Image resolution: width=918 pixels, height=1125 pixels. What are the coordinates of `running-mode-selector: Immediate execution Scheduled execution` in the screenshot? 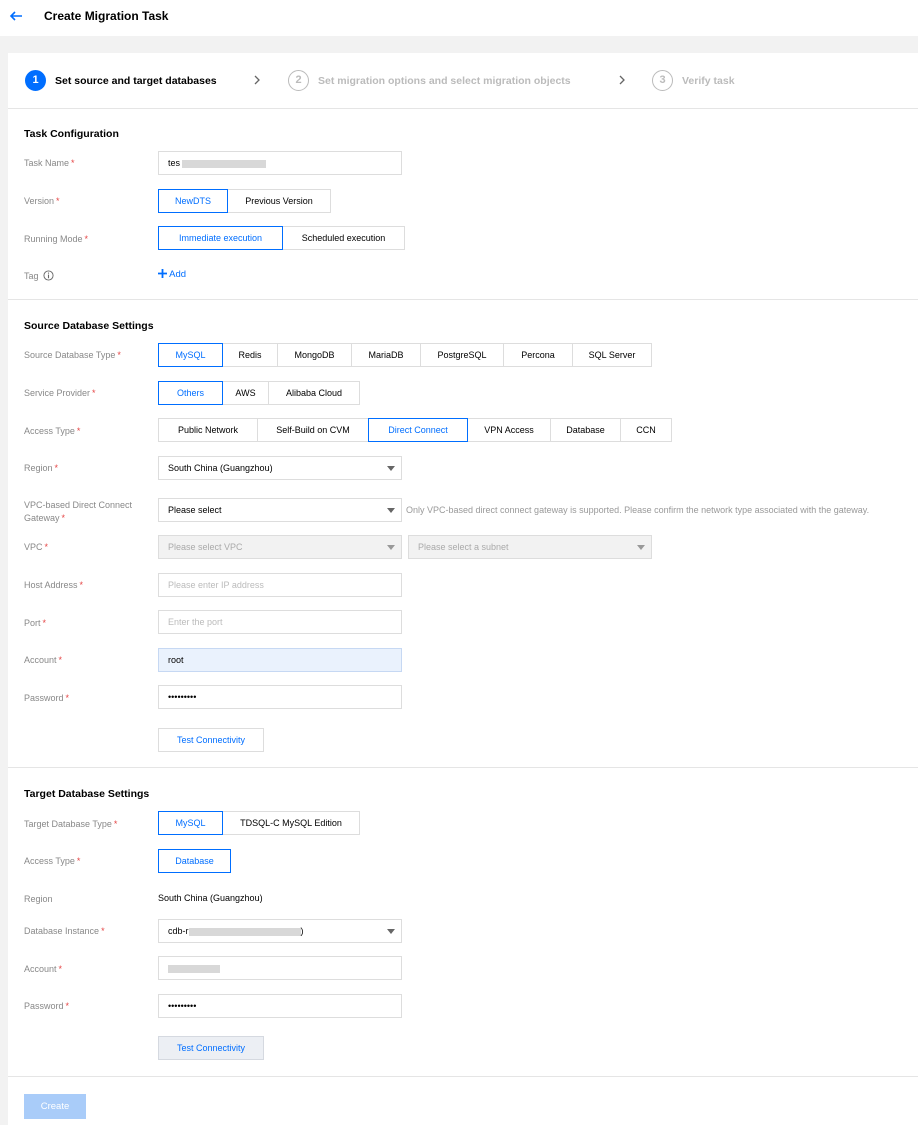 It's located at (281, 238).